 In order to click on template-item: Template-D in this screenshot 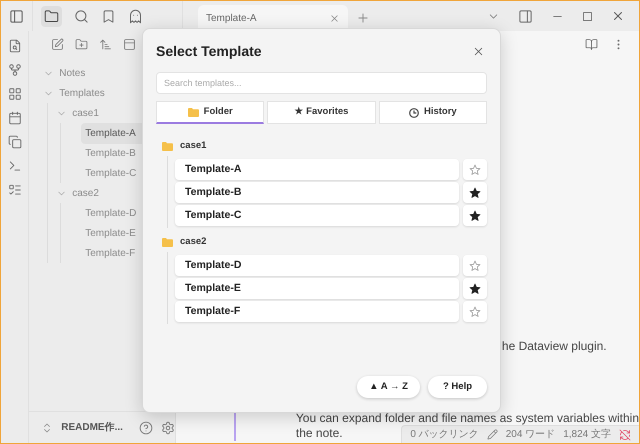, I will do `click(317, 265)`.